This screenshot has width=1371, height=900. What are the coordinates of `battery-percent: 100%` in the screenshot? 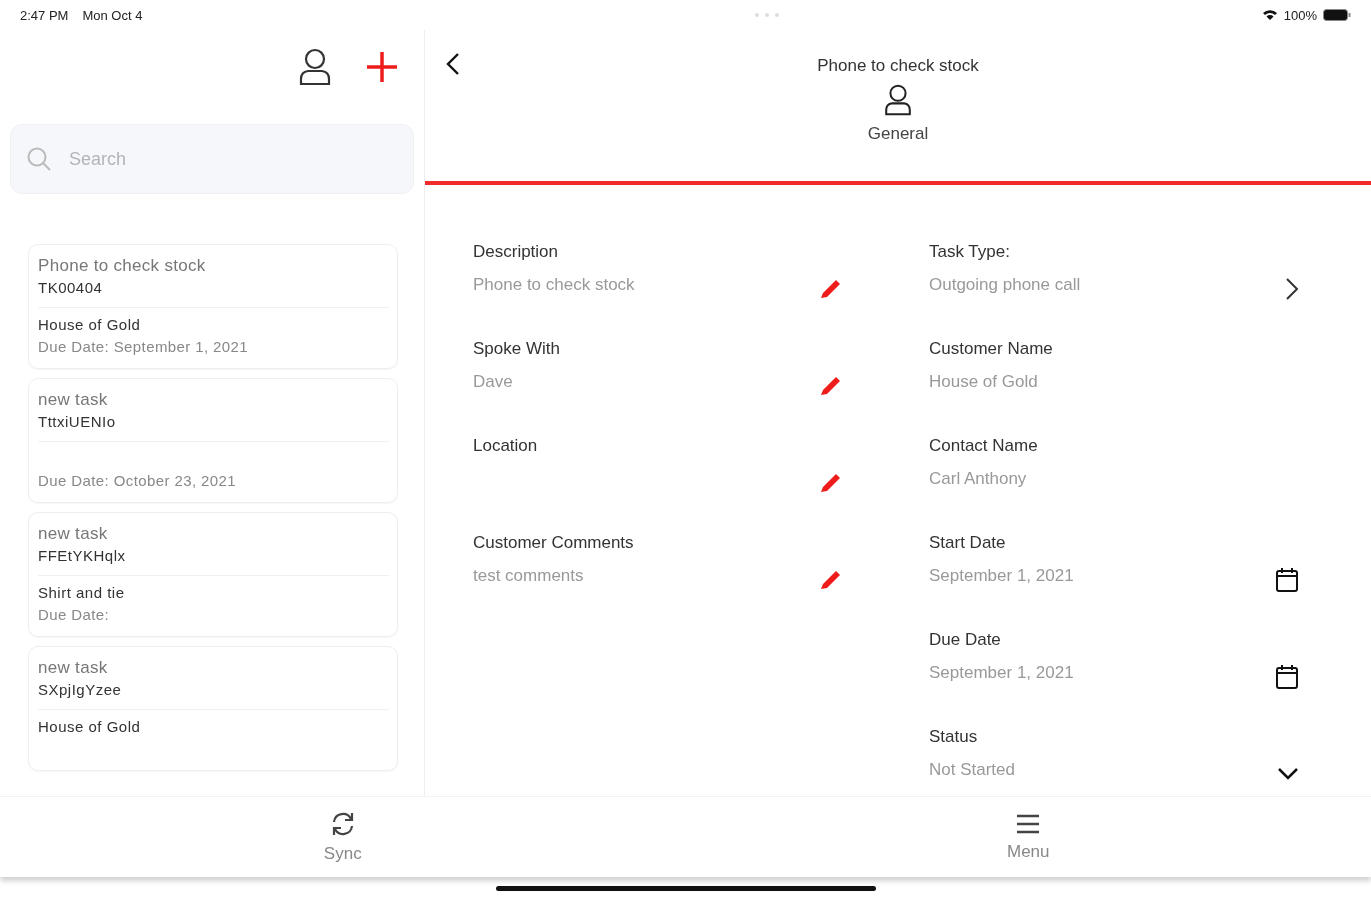 It's located at (1300, 15).